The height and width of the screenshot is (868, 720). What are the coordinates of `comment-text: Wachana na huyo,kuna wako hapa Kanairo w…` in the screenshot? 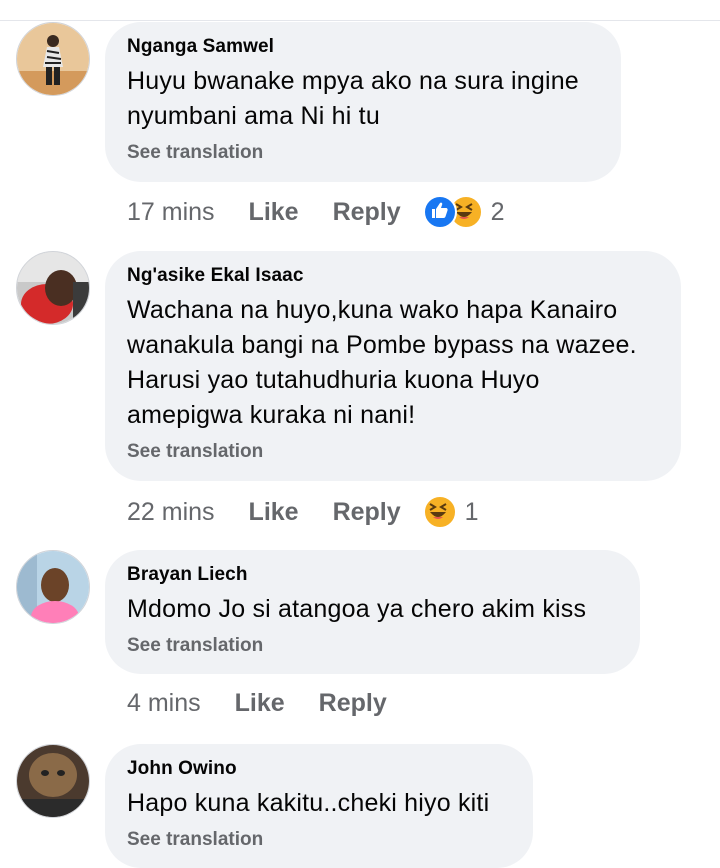 It's located at (382, 362).